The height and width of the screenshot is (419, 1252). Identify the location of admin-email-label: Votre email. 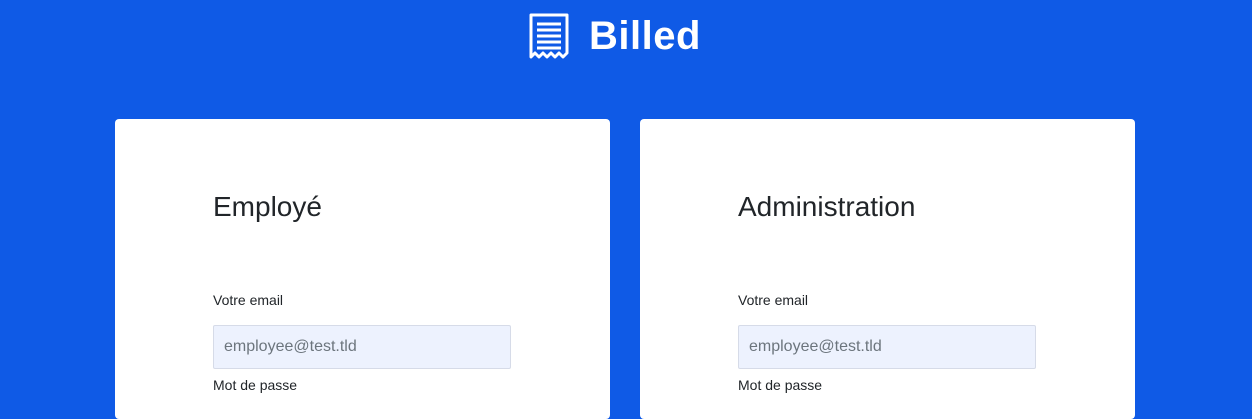
(773, 300).